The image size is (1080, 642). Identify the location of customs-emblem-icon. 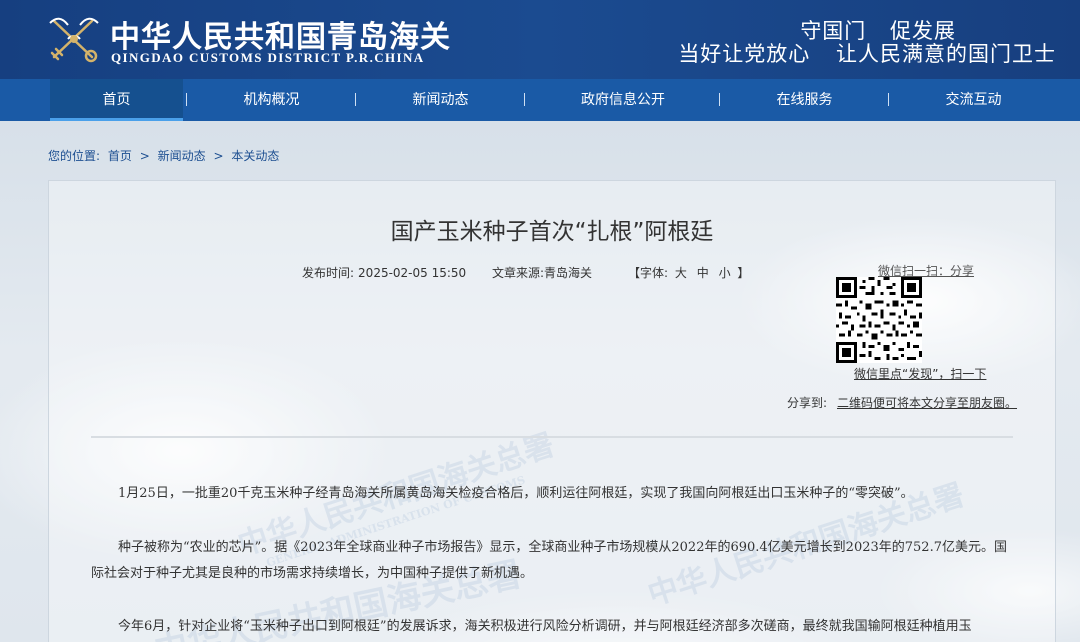
(74, 39).